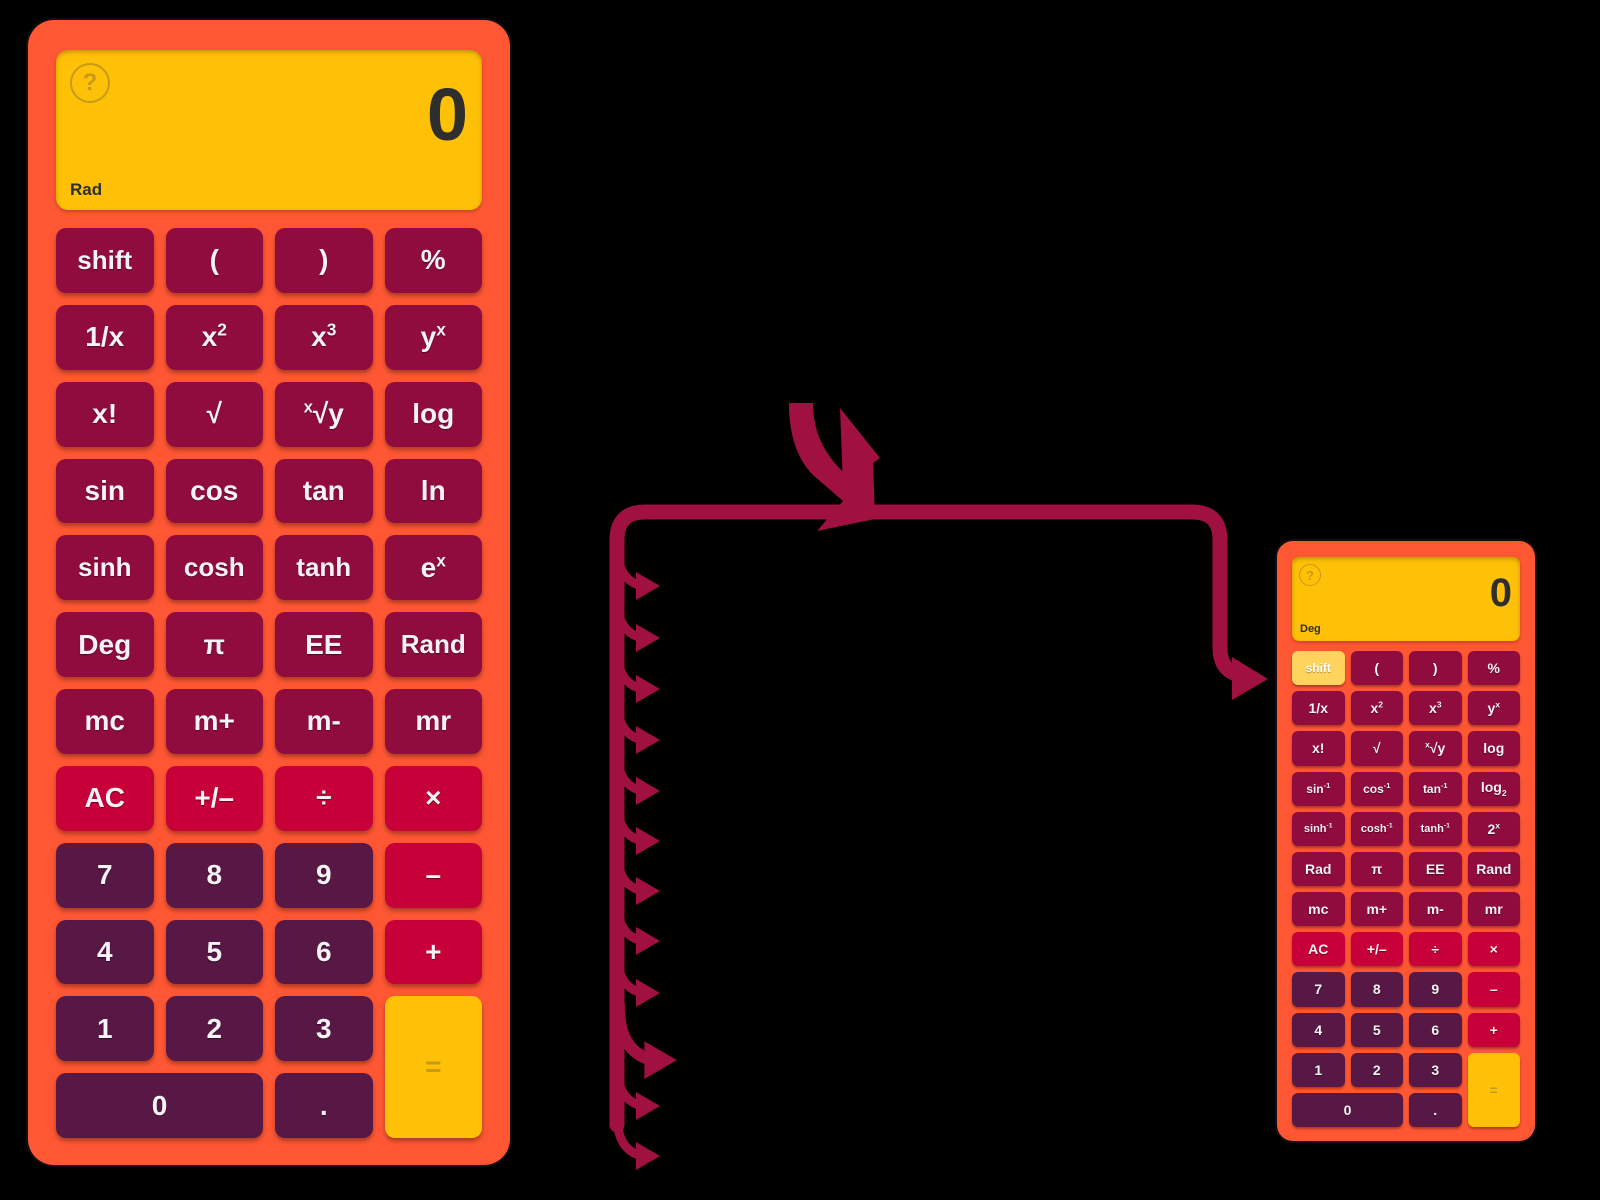 This screenshot has height=1200, width=1600. Describe the element at coordinates (105, 491) in the screenshot. I see `key-sin: sin` at that location.